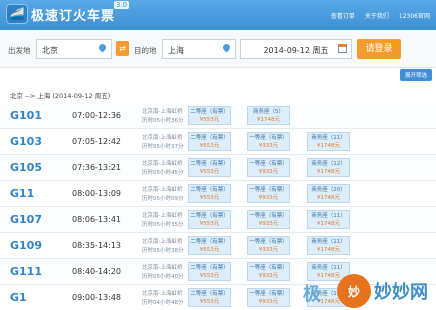 The height and width of the screenshot is (310, 436). What do you see at coordinates (328, 167) in the screenshot?
I see `seat-option: 商务座（12） ¥1748元` at bounding box center [328, 167].